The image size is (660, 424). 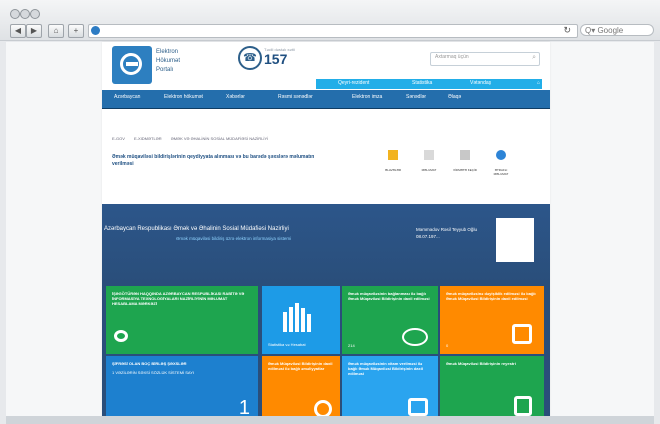 I want to click on attachment-icon, so click(x=393, y=155).